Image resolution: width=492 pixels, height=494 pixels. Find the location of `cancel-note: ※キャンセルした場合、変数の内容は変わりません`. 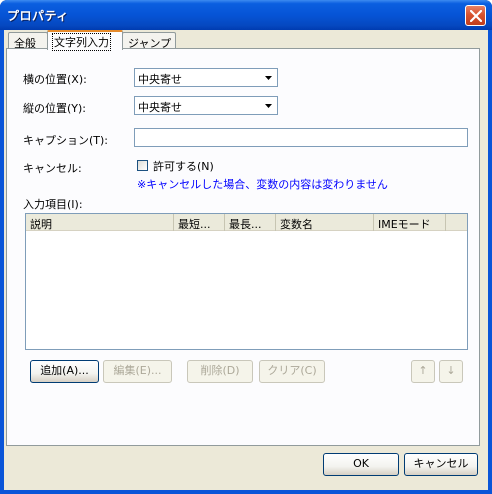

cancel-note: ※キャンセルした場合、変数の内容は変わりません is located at coordinates (262, 184).